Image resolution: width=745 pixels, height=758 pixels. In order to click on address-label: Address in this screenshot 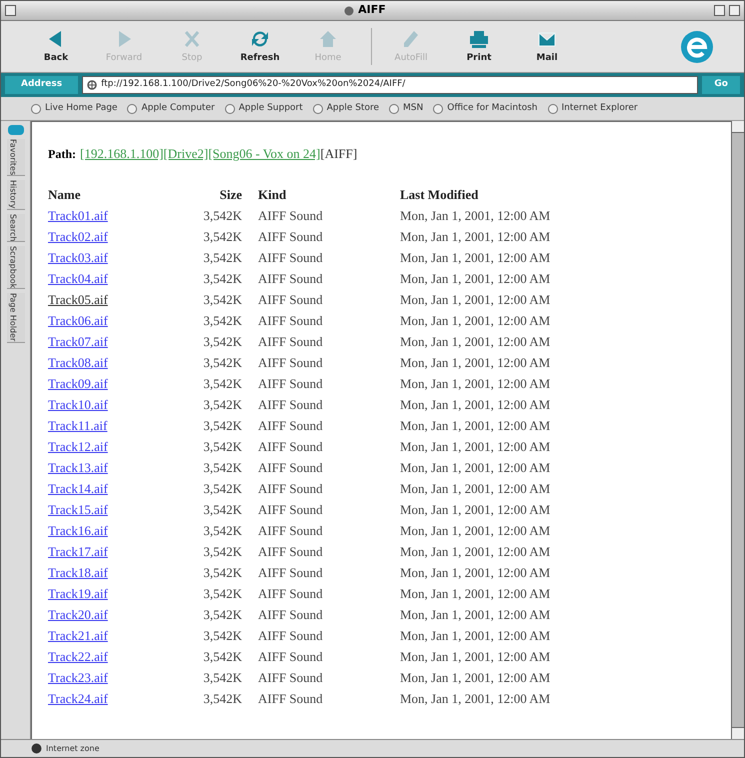, I will do `click(41, 85)`.